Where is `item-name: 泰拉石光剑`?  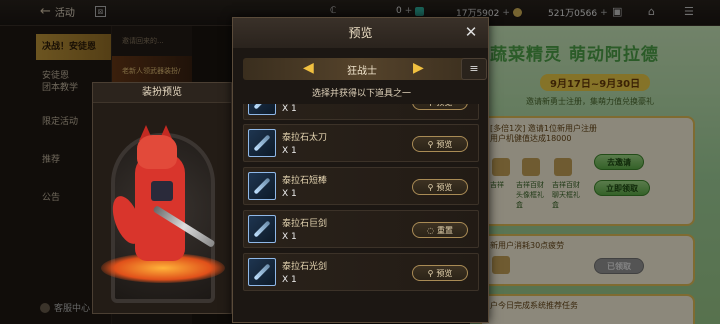
item-name: 泰拉石光剑 is located at coordinates (305, 267).